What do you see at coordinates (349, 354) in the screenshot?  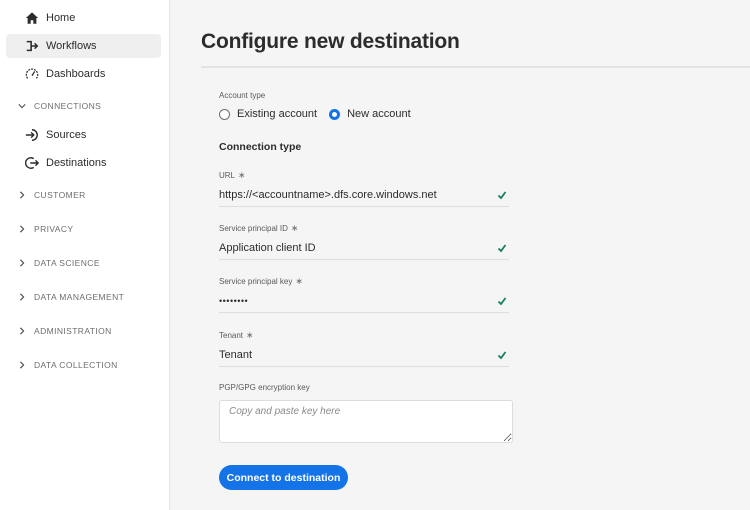 I see `tenant-input` at bounding box center [349, 354].